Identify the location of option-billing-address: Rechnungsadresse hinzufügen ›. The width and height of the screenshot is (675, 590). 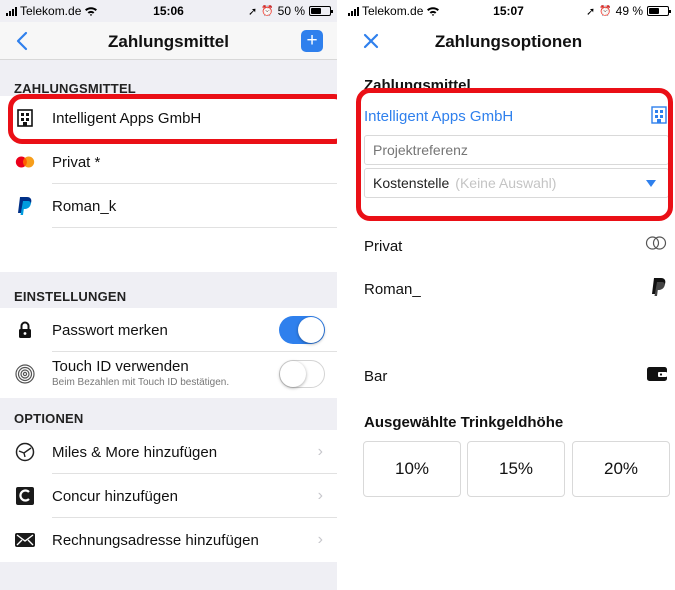
(168, 540).